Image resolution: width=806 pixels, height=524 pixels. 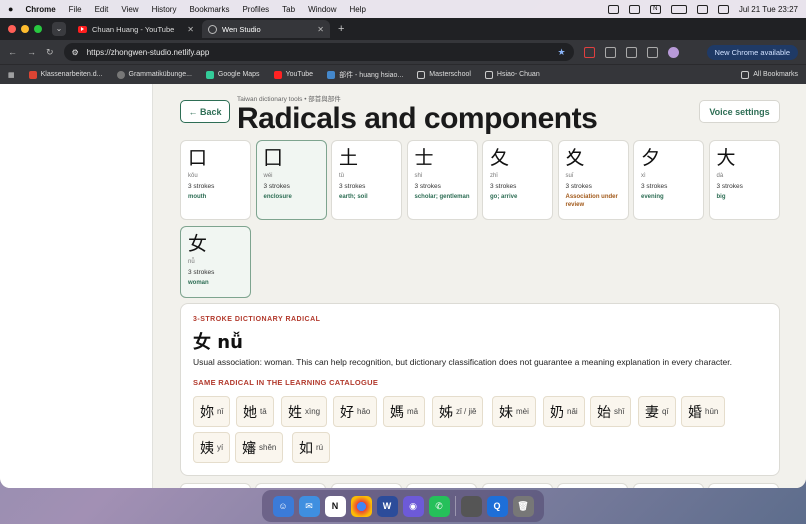 I want to click on radical-card: 士 shì 3 strokes scholar; gentleman, so click(x=442, y=180).